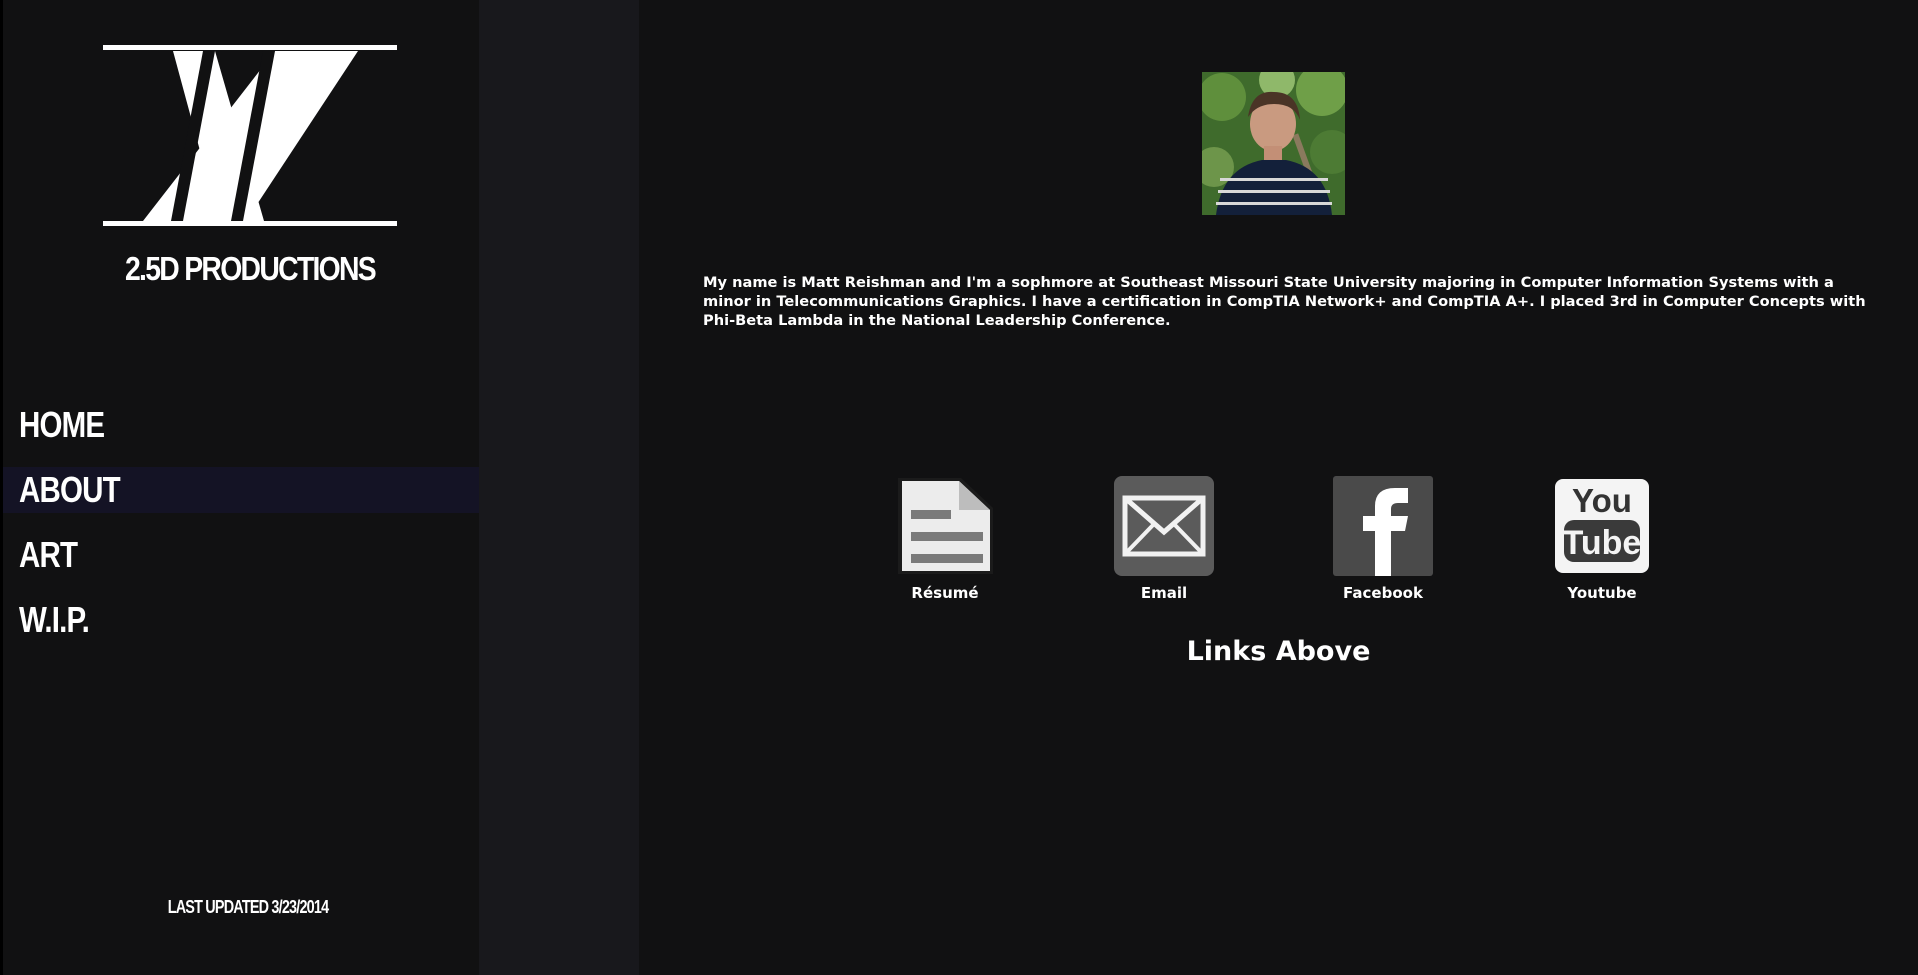 The height and width of the screenshot is (975, 1918). I want to click on nav-item-art: ART, so click(241, 555).